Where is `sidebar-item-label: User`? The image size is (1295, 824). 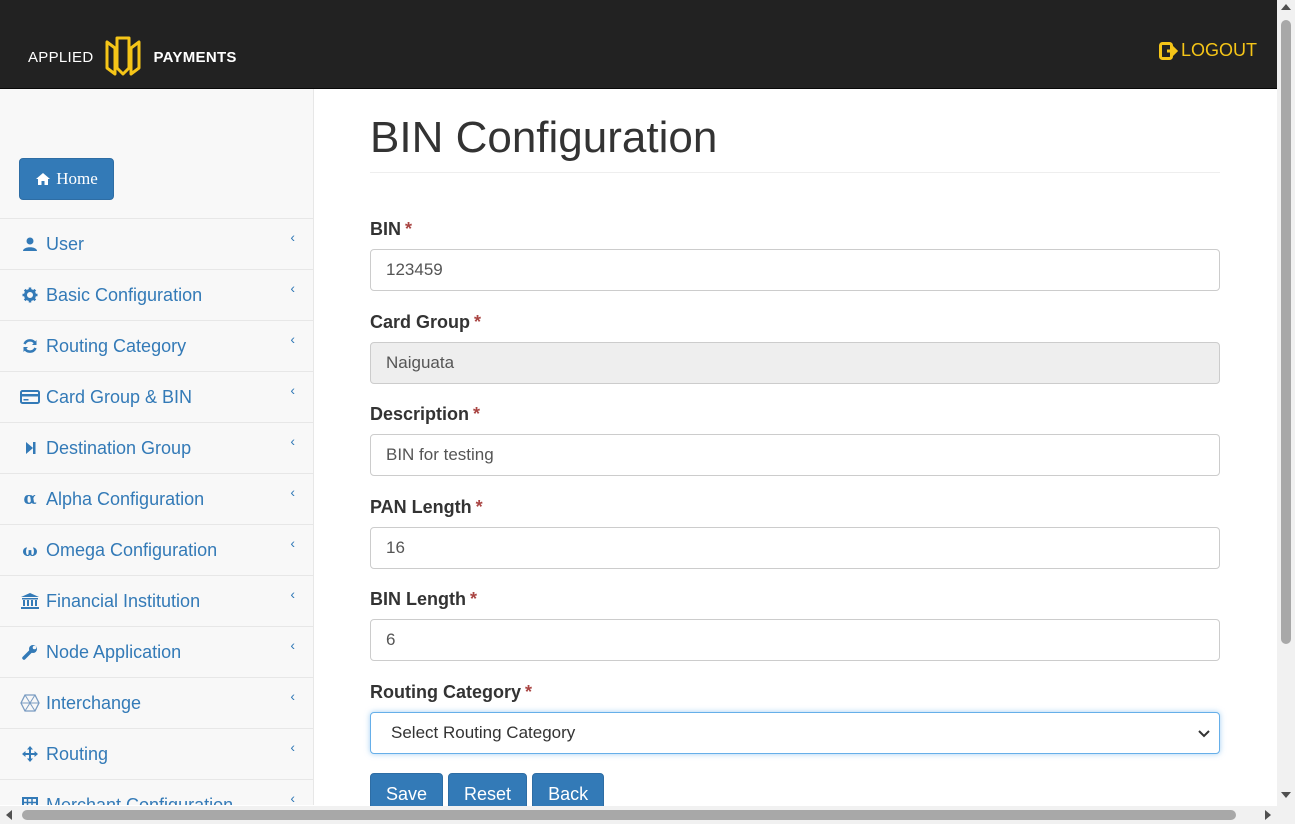
sidebar-item-label: User is located at coordinates (65, 243).